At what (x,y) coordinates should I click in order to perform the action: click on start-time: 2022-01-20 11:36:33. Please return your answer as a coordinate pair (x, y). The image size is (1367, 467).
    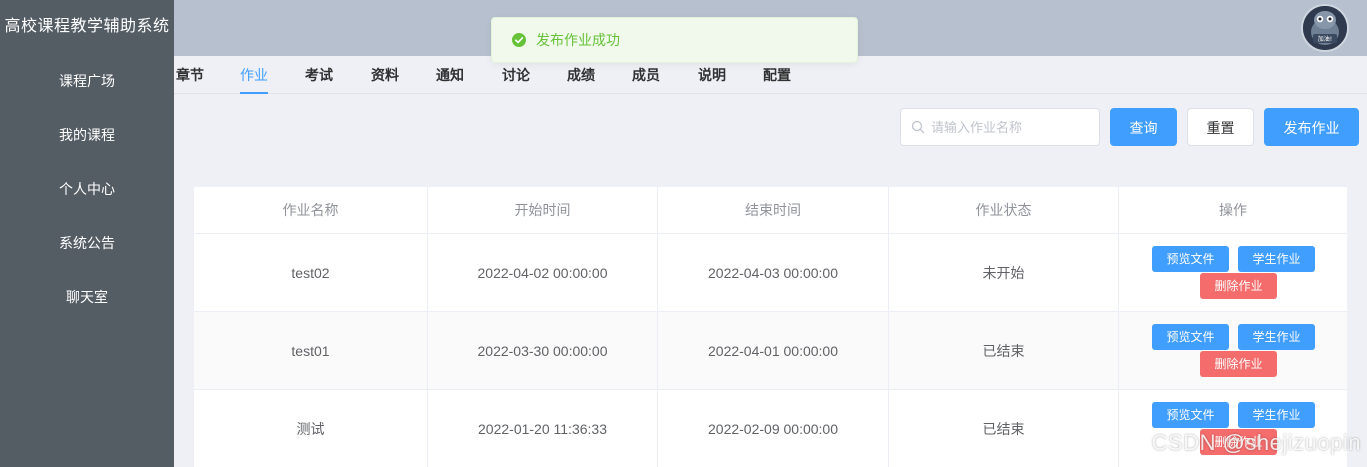
    Looking at the image, I should click on (543, 428).